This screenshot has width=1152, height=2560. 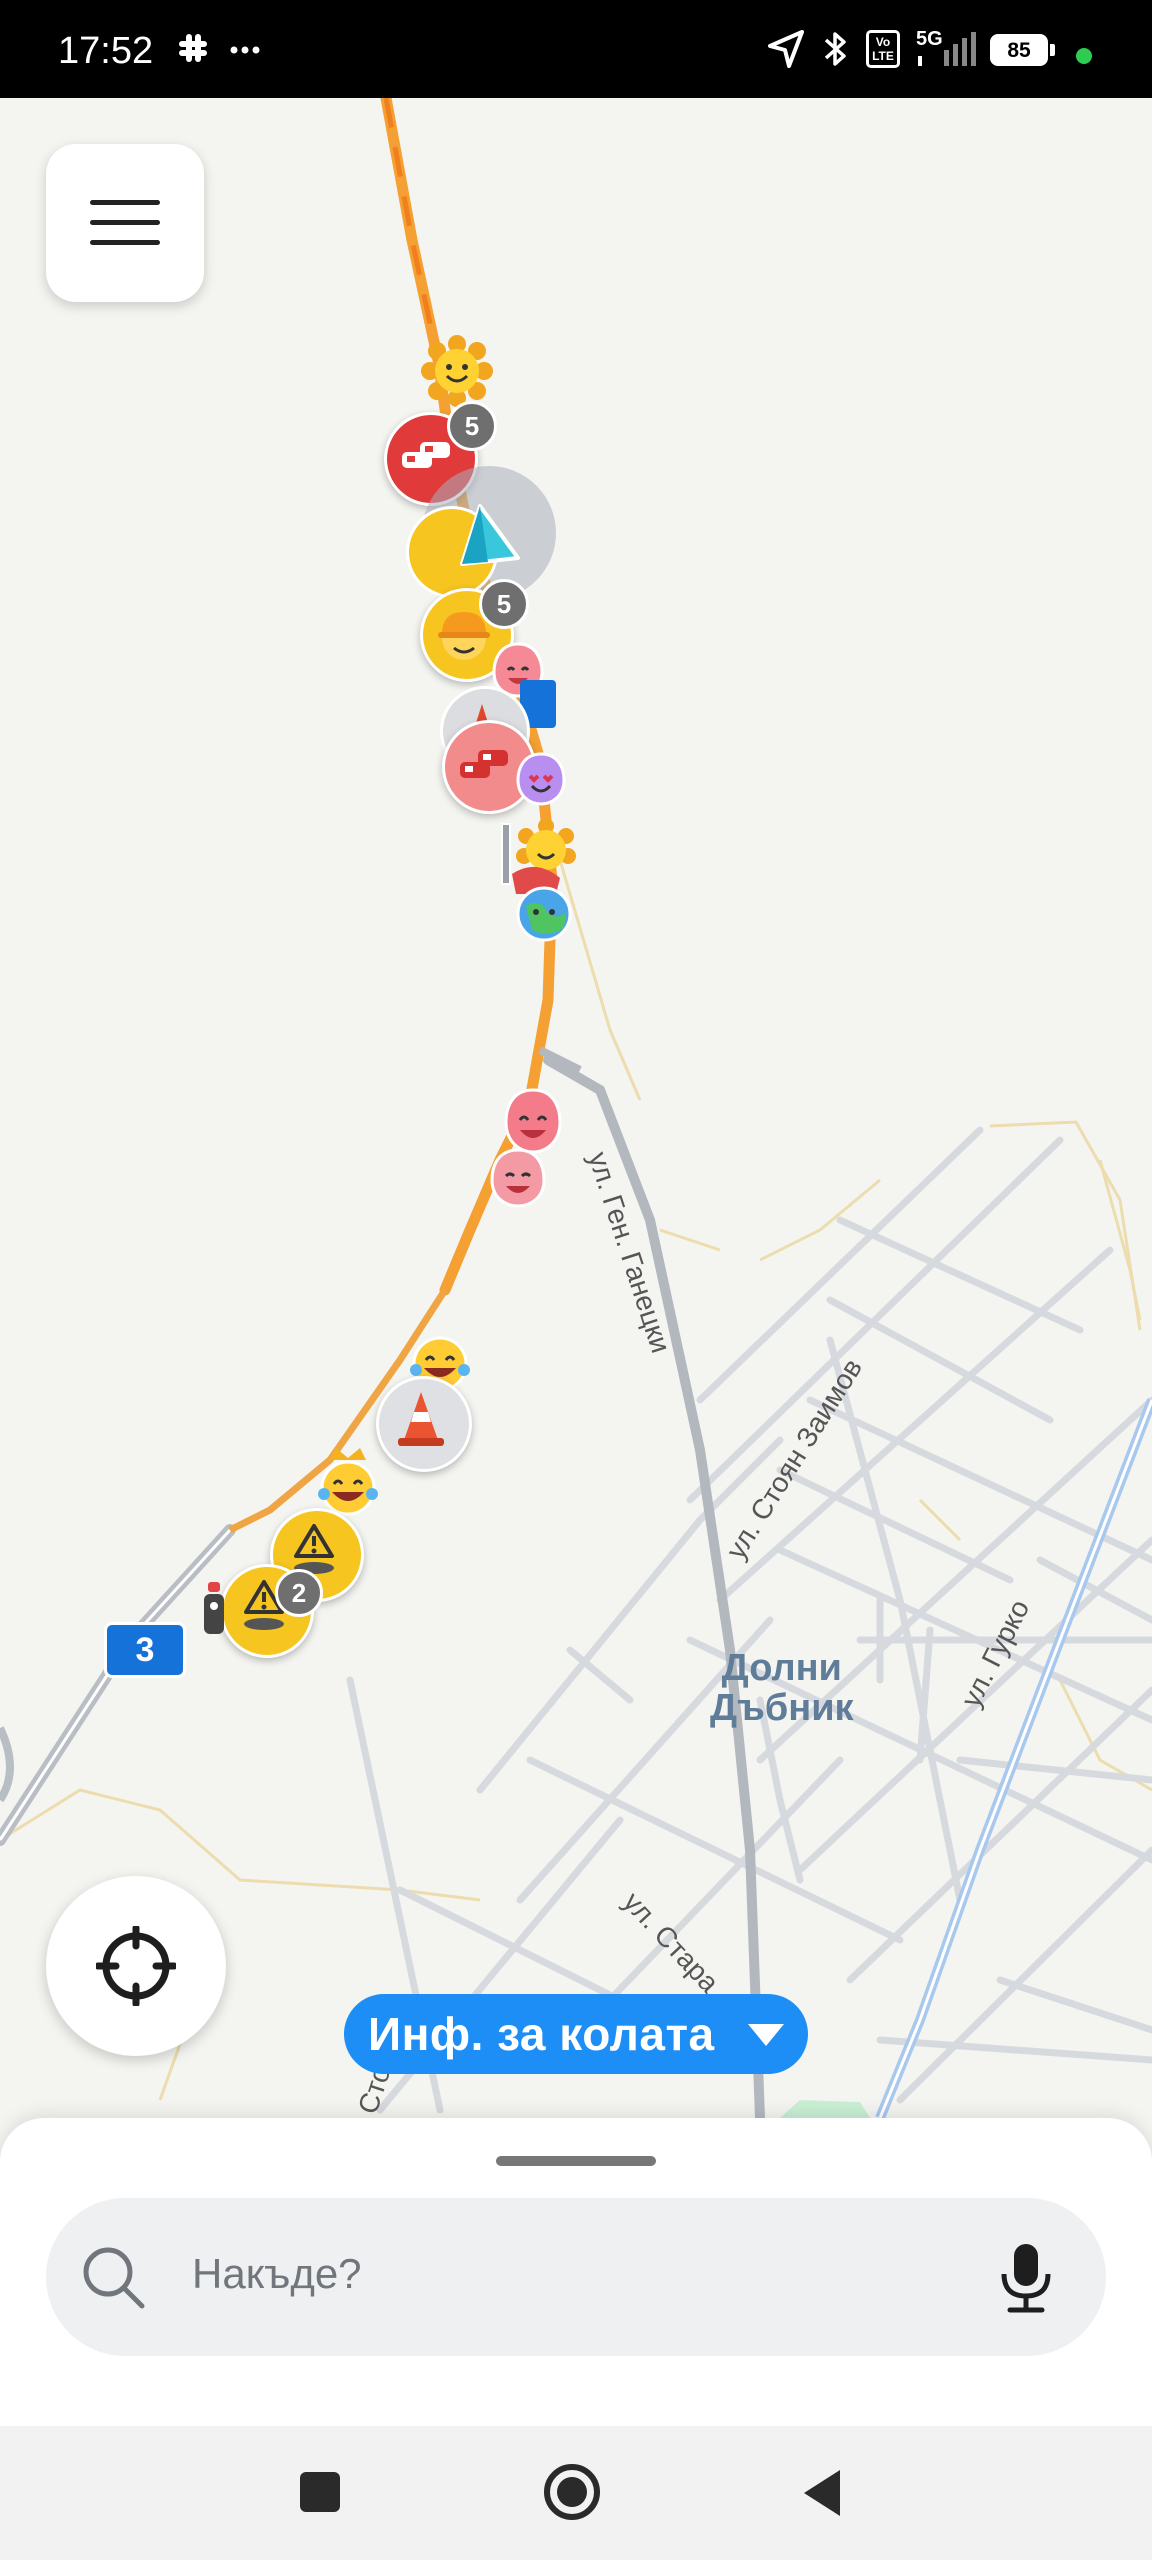 What do you see at coordinates (541, 779) in the screenshot?
I see `wazer-purple-icon` at bounding box center [541, 779].